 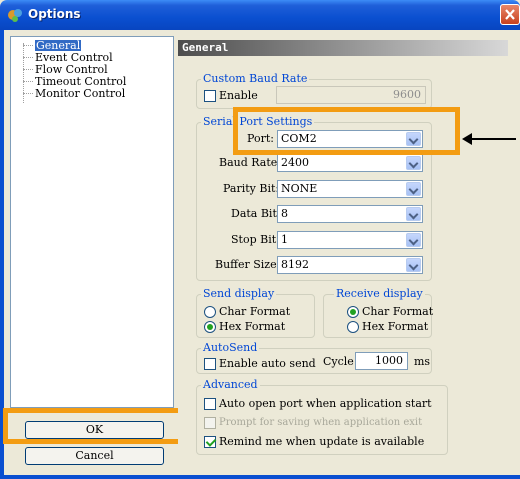 I want to click on pointer-arrow-line, so click(x=493, y=139).